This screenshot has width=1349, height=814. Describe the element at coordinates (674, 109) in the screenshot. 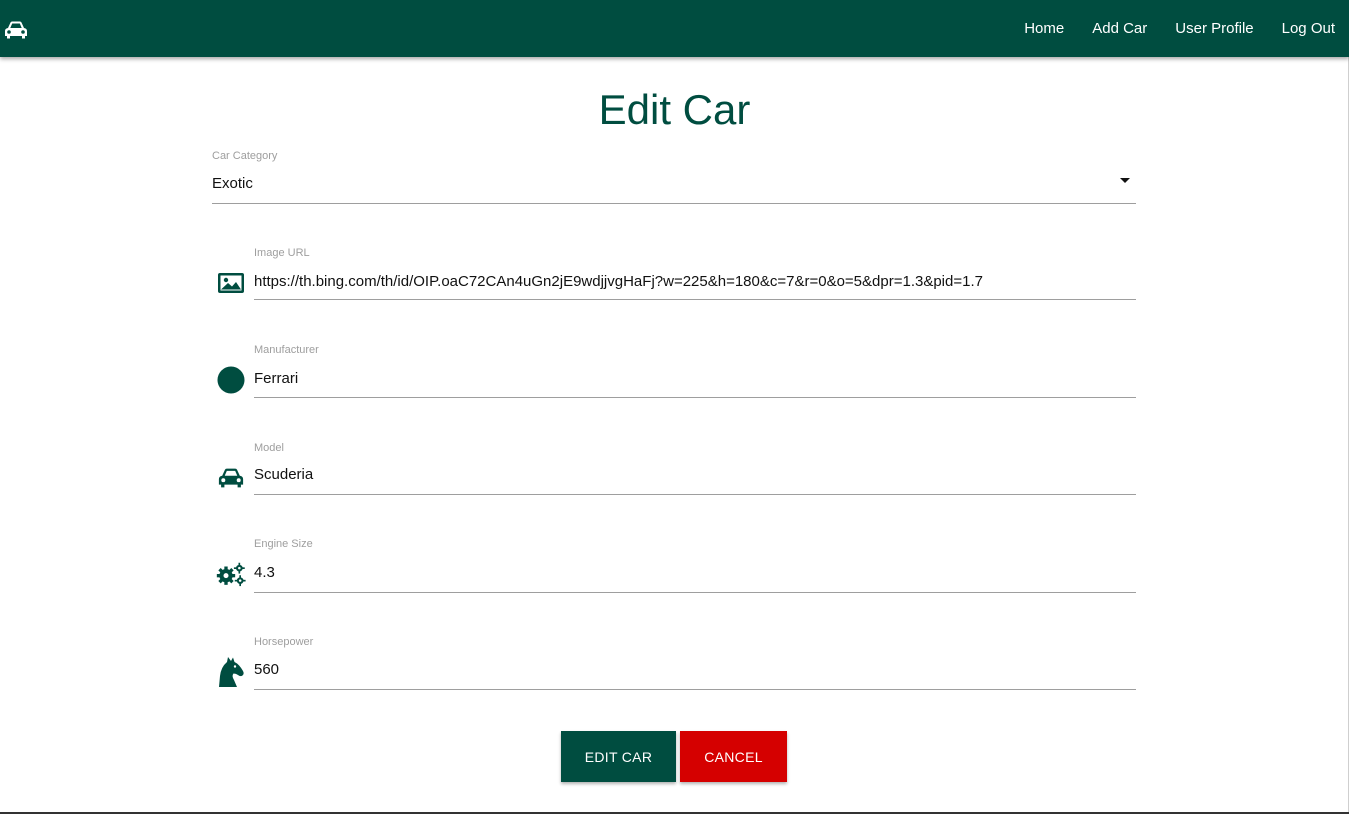

I see `page-title: Edit Car` at that location.